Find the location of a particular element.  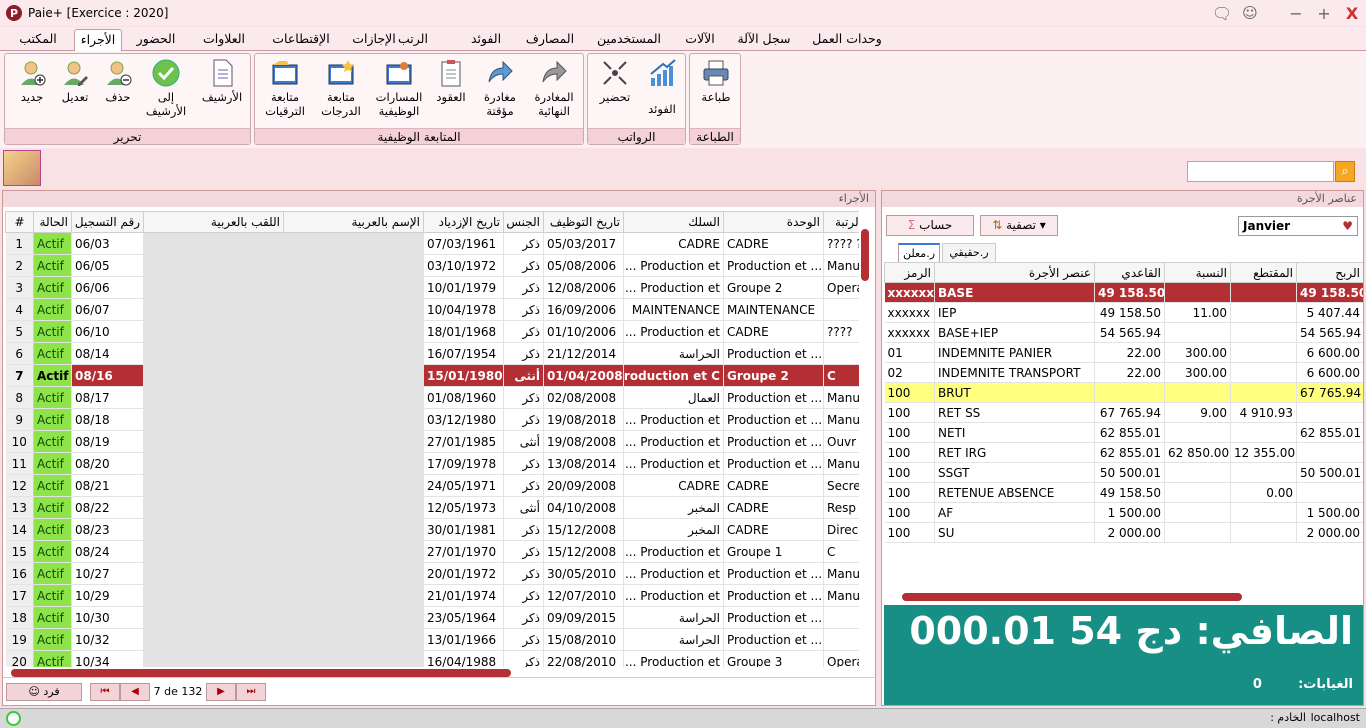

tab-employees: الأجراء is located at coordinates (98, 40).